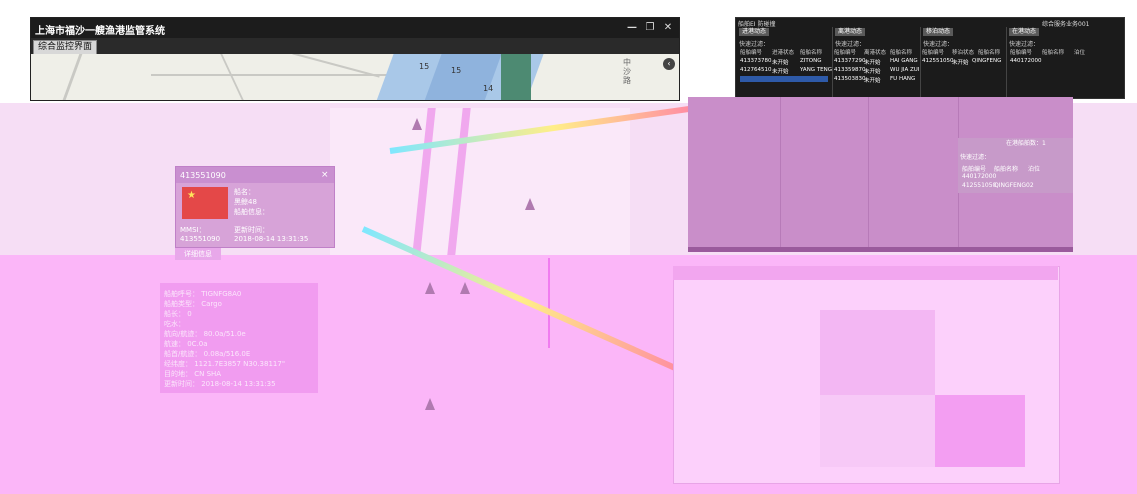 This screenshot has width=1137, height=494. Describe the element at coordinates (810, 61) in the screenshot. I see `table-cell: ZITONG` at that location.